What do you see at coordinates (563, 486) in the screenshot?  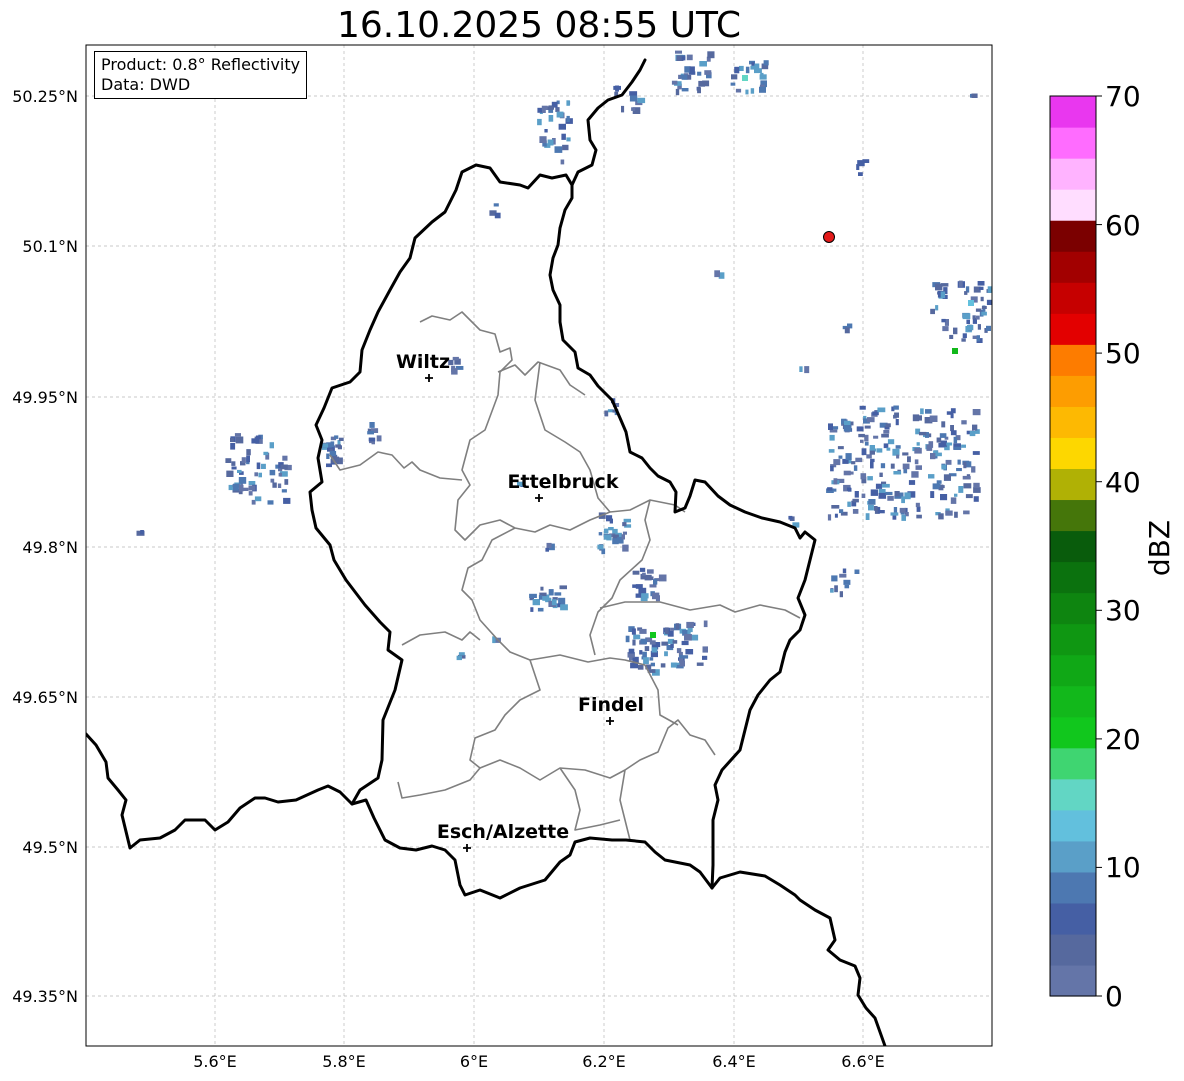 I see `city-ettelbruck: Ettelbruck` at bounding box center [563, 486].